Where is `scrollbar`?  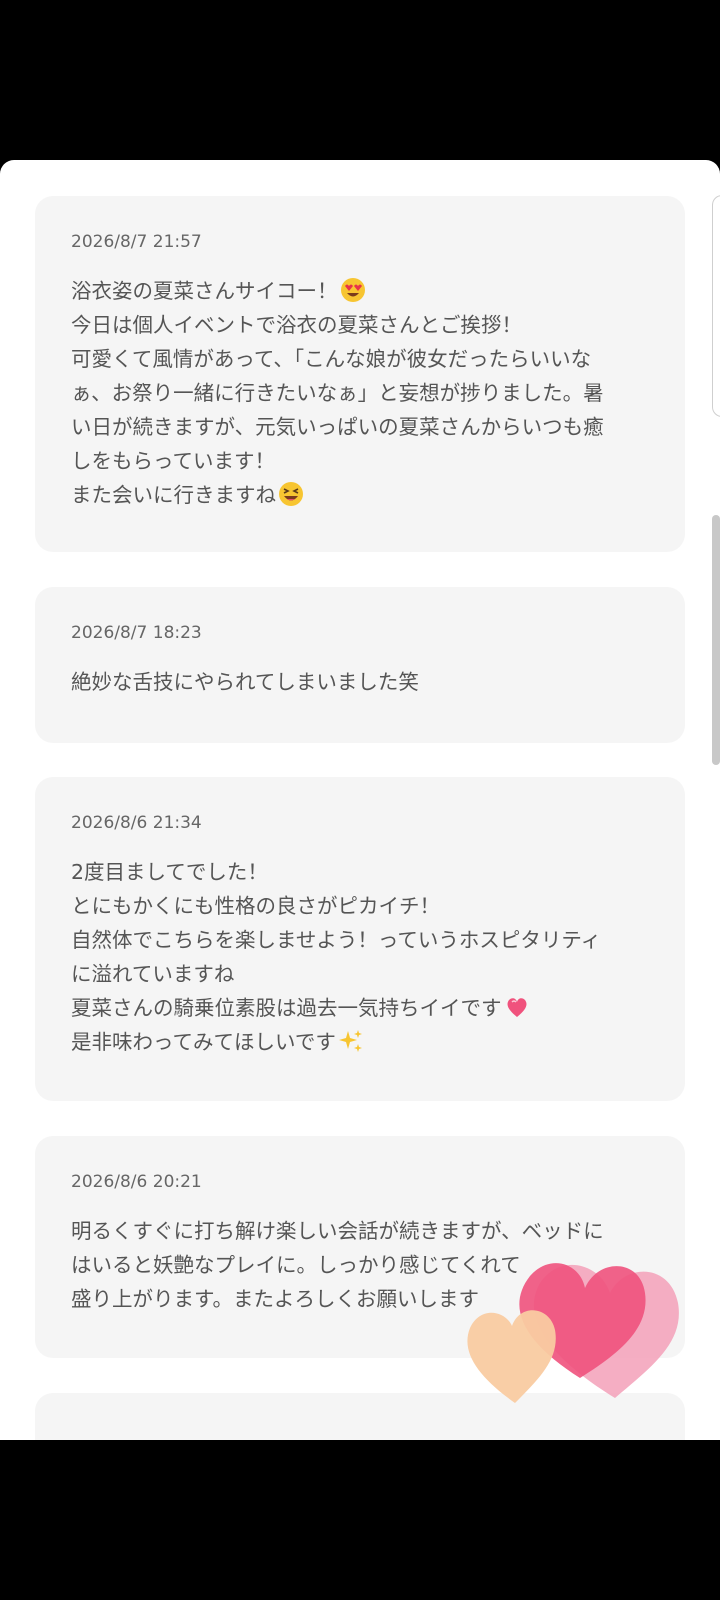
scrollbar is located at coordinates (716, 640).